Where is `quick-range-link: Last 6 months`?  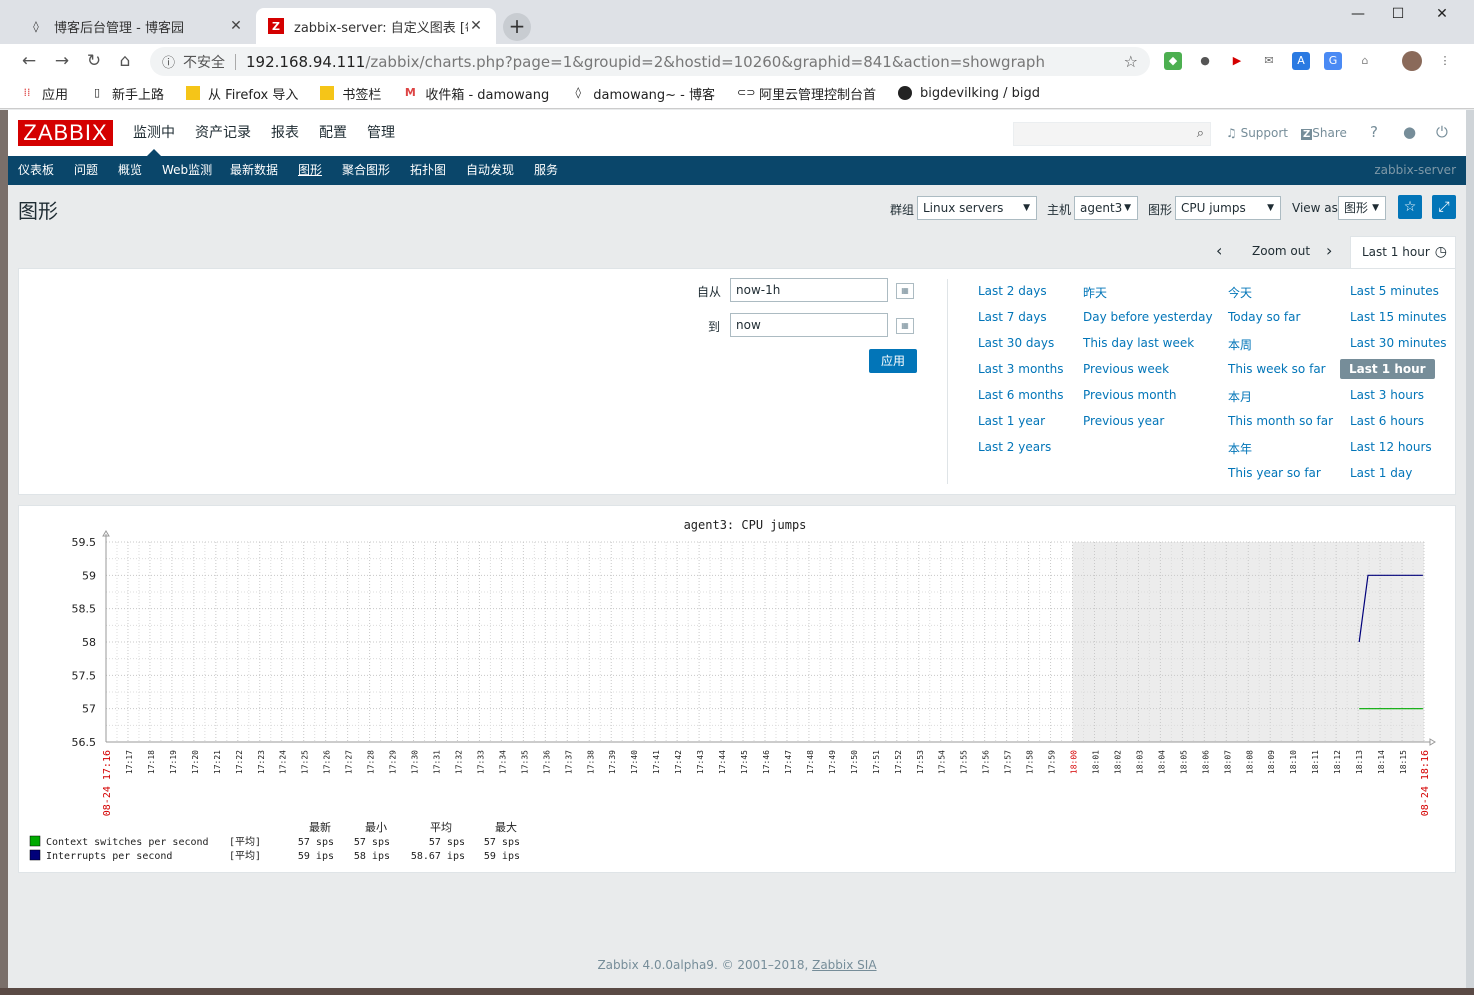 quick-range-link: Last 6 months is located at coordinates (1020, 395).